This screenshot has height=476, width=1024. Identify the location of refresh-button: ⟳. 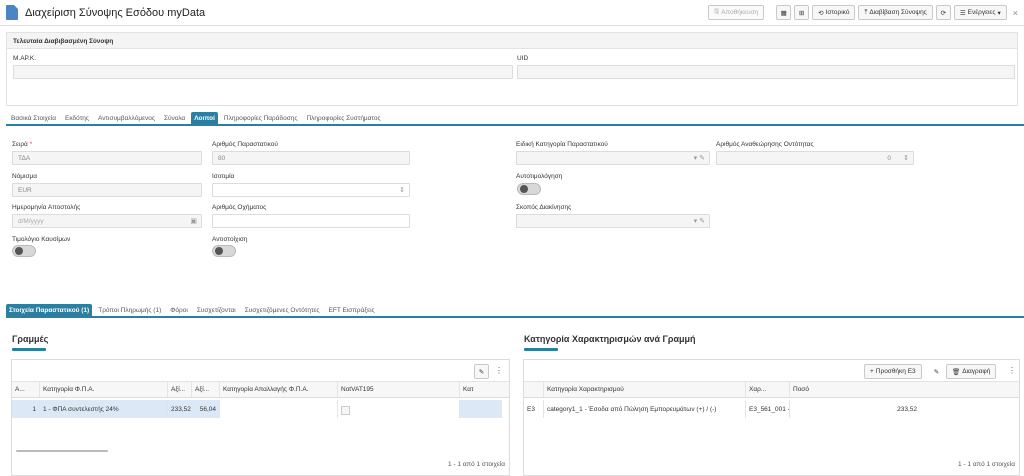
(943, 12).